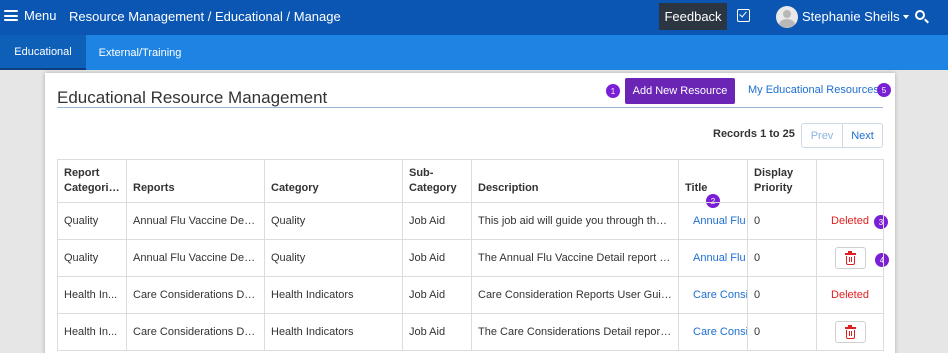 This screenshot has width=948, height=353. Describe the element at coordinates (192, 97) in the screenshot. I see `page-title: Educational Resource Management` at that location.